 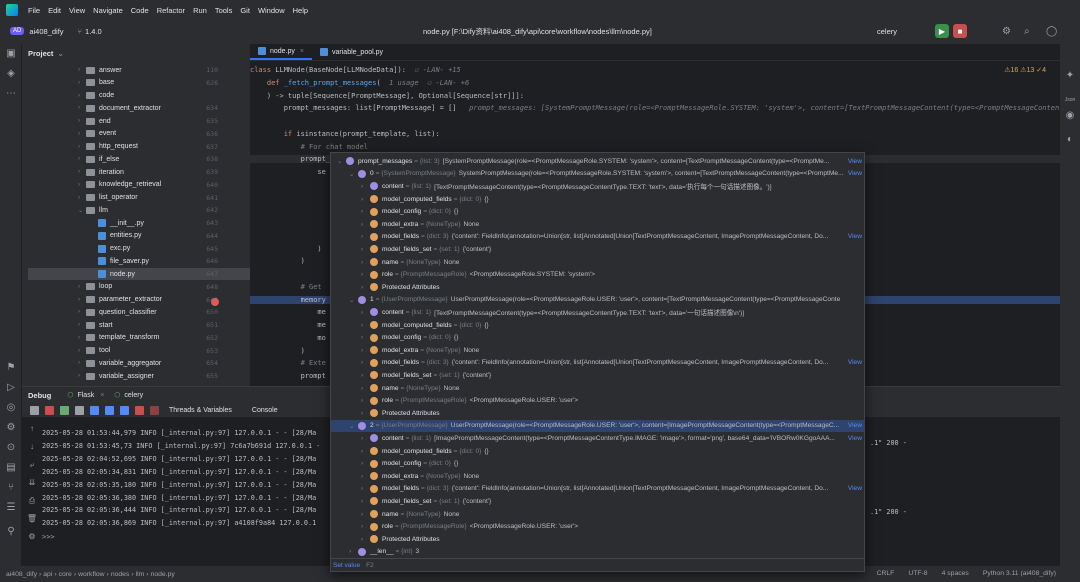 What do you see at coordinates (32, 429) in the screenshot?
I see `arrow-up-icon: ↑` at bounding box center [32, 429].